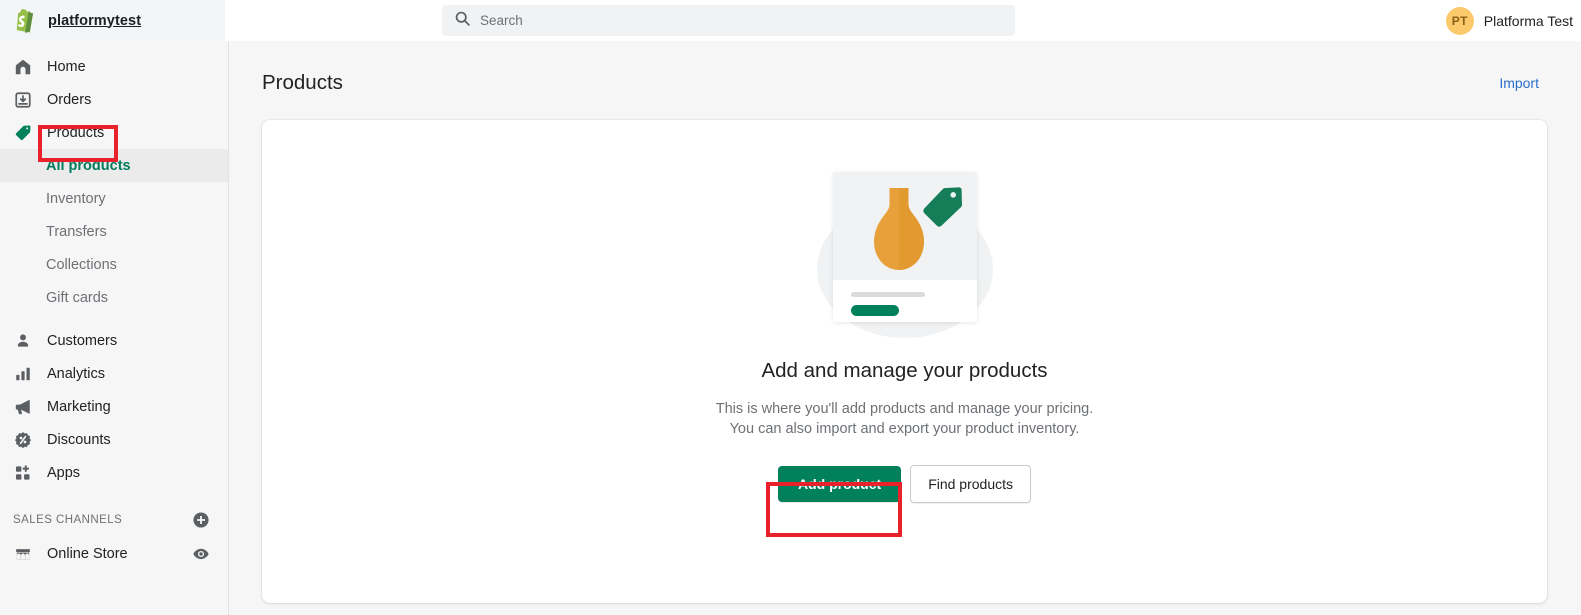 The image size is (1581, 615). Describe the element at coordinates (302, 82) in the screenshot. I see `page-title: Products` at that location.